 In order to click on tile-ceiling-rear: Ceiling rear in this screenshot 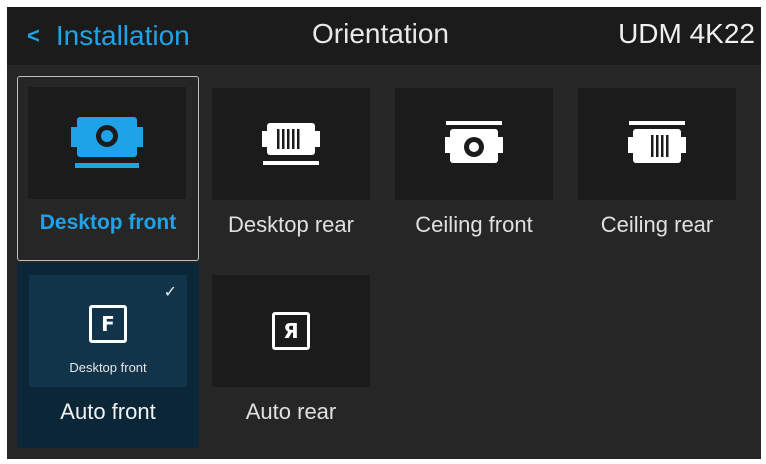, I will do `click(657, 168)`.